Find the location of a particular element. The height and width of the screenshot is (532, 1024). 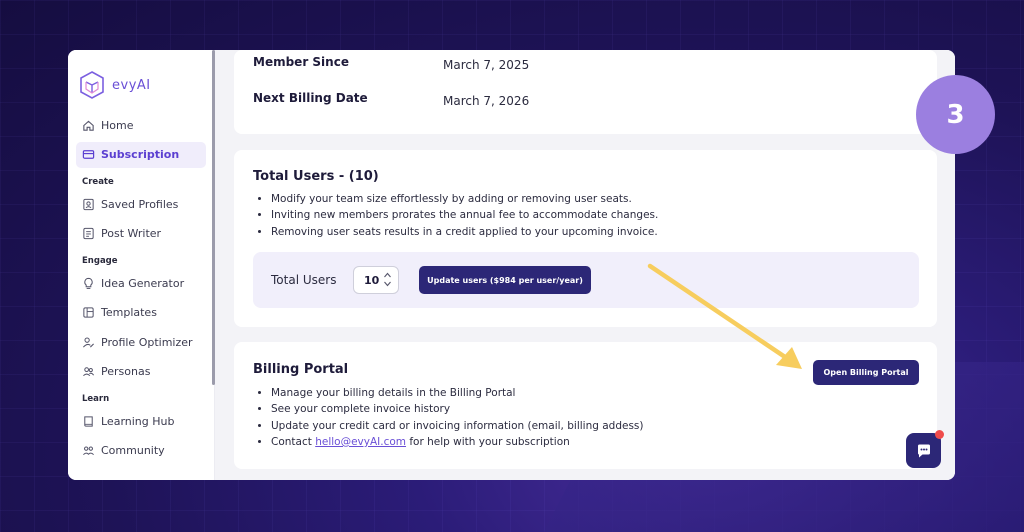

annotation-arrow is located at coordinates (724, 316).